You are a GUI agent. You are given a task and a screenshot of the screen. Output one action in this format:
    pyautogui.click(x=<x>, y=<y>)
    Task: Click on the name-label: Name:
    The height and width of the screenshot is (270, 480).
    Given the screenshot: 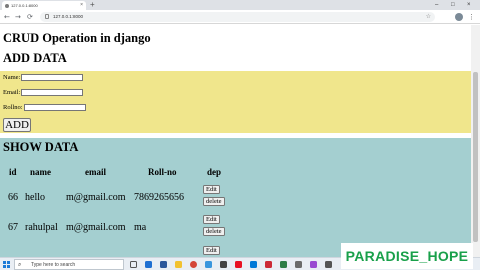 What is the action you would take?
    pyautogui.click(x=12, y=77)
    